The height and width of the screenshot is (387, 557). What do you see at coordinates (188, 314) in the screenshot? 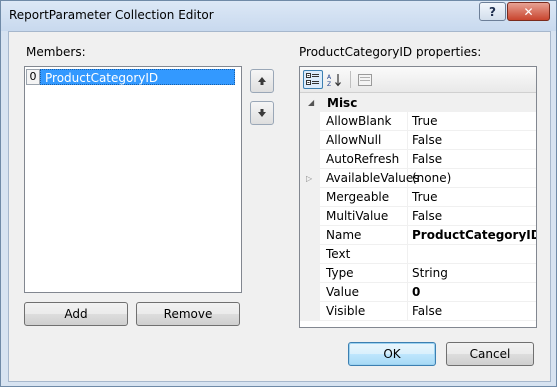
I see `remove-button: Remove` at bounding box center [188, 314].